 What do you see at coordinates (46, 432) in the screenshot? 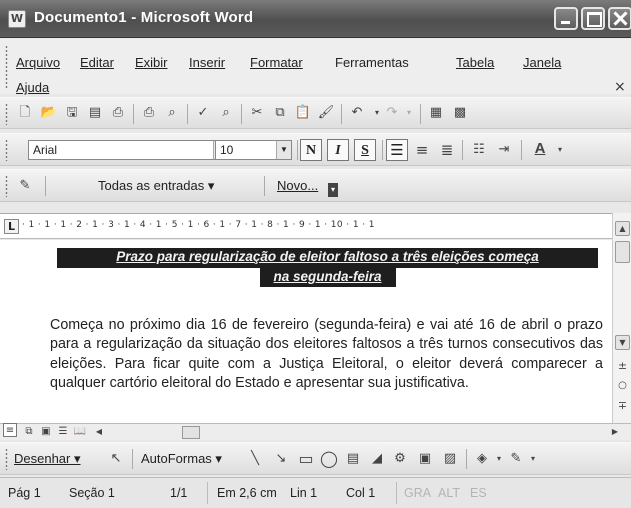
I see `print-layout-view-icon: ▣` at bounding box center [46, 432].